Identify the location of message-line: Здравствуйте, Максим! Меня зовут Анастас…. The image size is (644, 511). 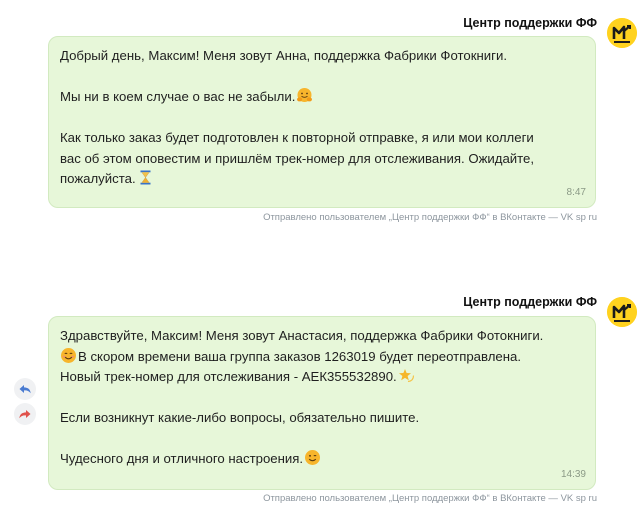
(302, 335).